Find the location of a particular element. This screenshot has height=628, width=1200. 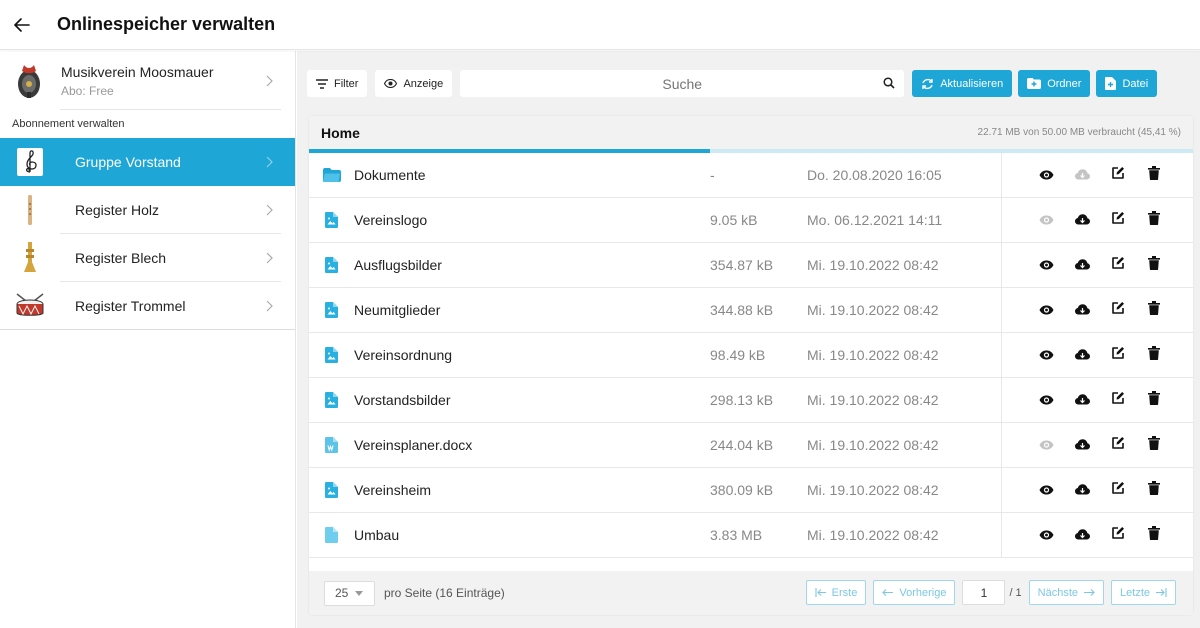

sidebar-item-label: Gruppe Vorstand is located at coordinates (128, 162).